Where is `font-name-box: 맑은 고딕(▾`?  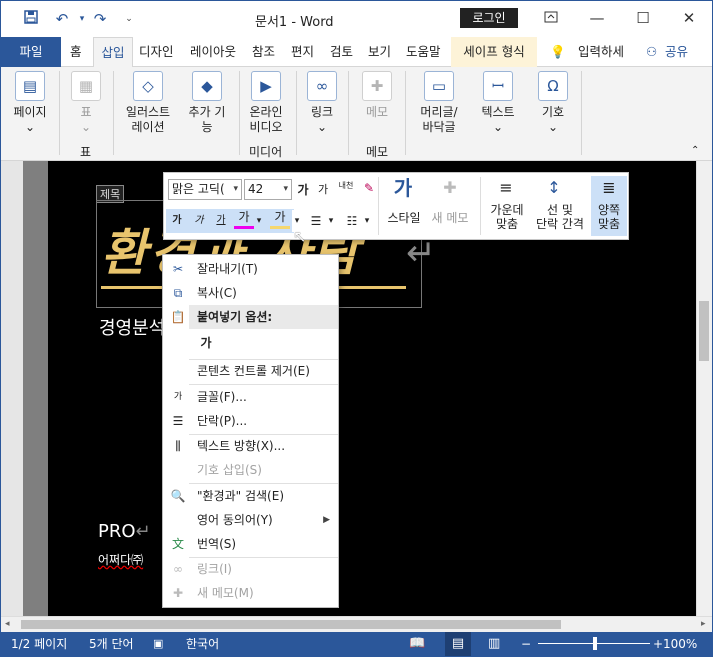
font-name-box: 맑은 고딕(▾ is located at coordinates (205, 189).